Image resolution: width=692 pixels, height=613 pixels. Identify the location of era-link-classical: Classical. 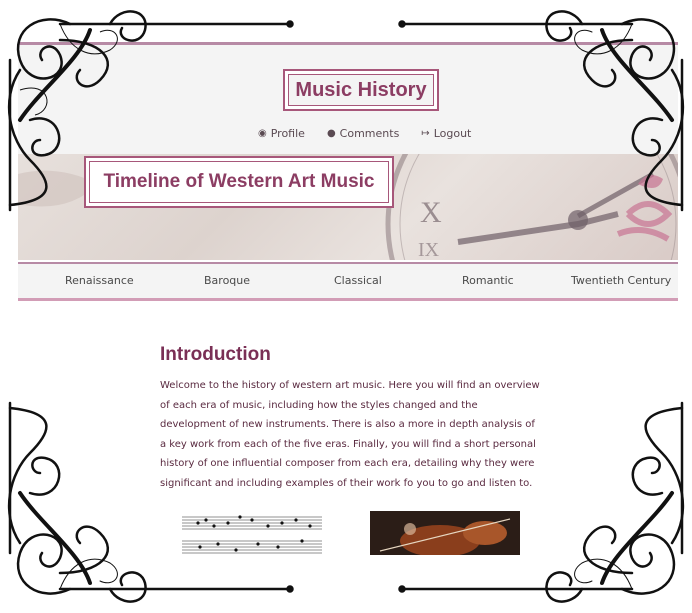
(358, 280).